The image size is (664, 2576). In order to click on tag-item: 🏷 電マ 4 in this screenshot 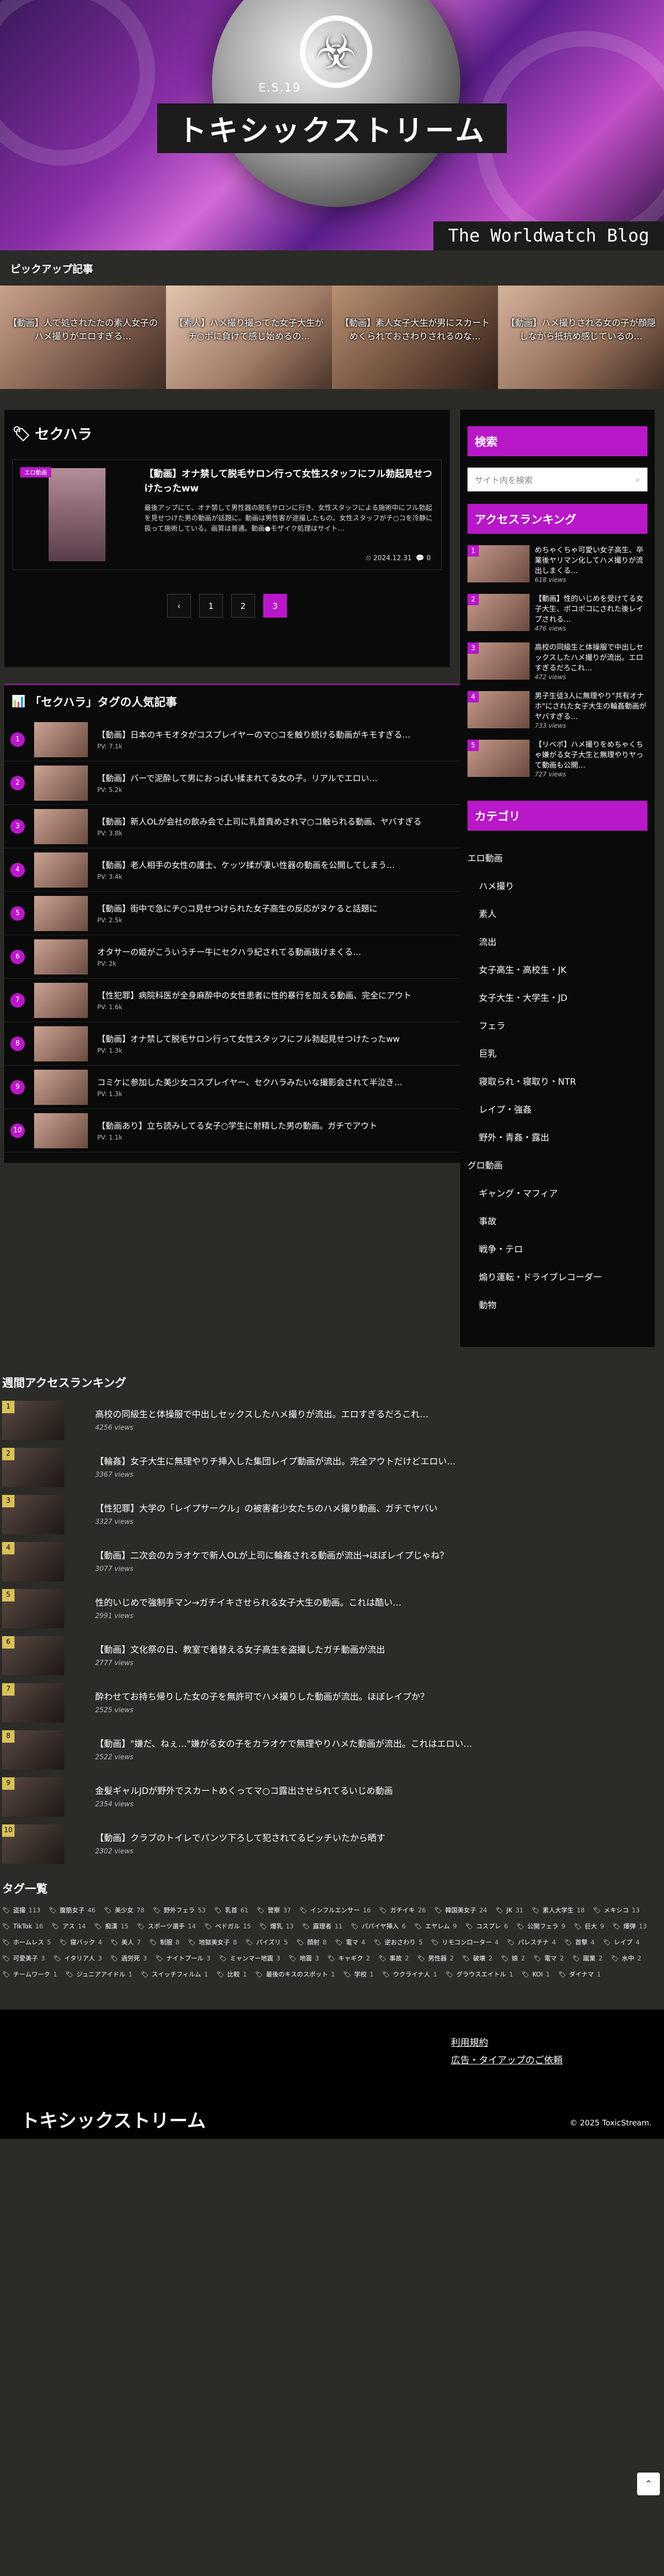, I will do `click(350, 1942)`.